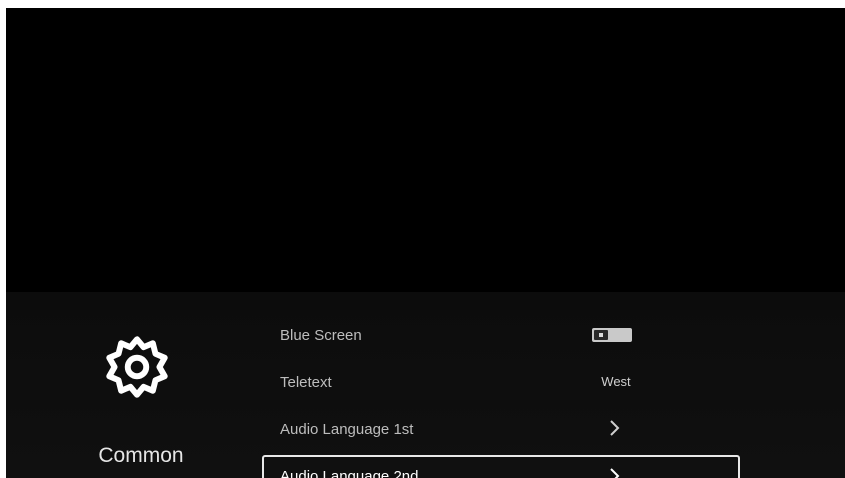 The height and width of the screenshot is (478, 845). What do you see at coordinates (612, 335) in the screenshot?
I see `blue-screen-toggle` at bounding box center [612, 335].